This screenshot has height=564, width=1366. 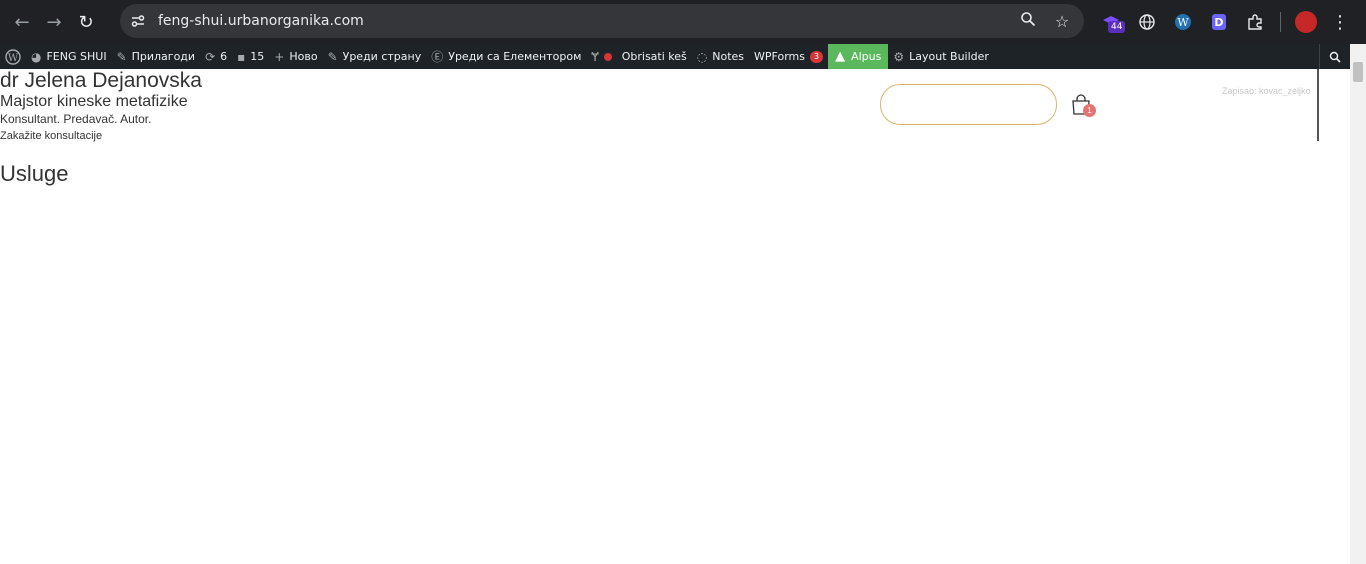 I want to click on brush-icon: ✎, so click(x=121, y=56).